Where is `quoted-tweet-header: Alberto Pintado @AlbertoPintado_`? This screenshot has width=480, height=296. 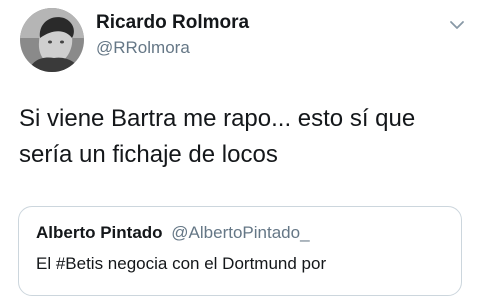 quoted-tweet-header: Alberto Pintado @AlbertoPintado_ is located at coordinates (173, 233).